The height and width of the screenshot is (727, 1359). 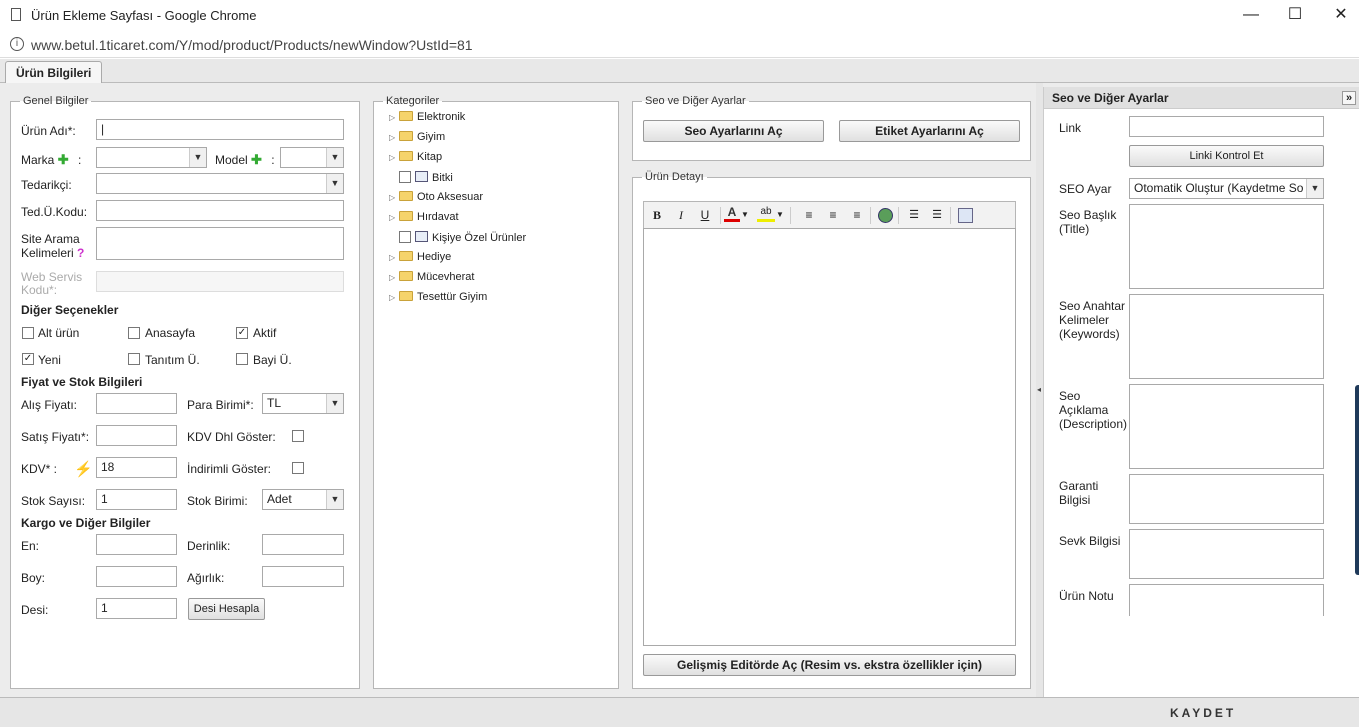 What do you see at coordinates (1085, 189) in the screenshot?
I see `seo-ayar-label: SEO Ayar` at bounding box center [1085, 189].